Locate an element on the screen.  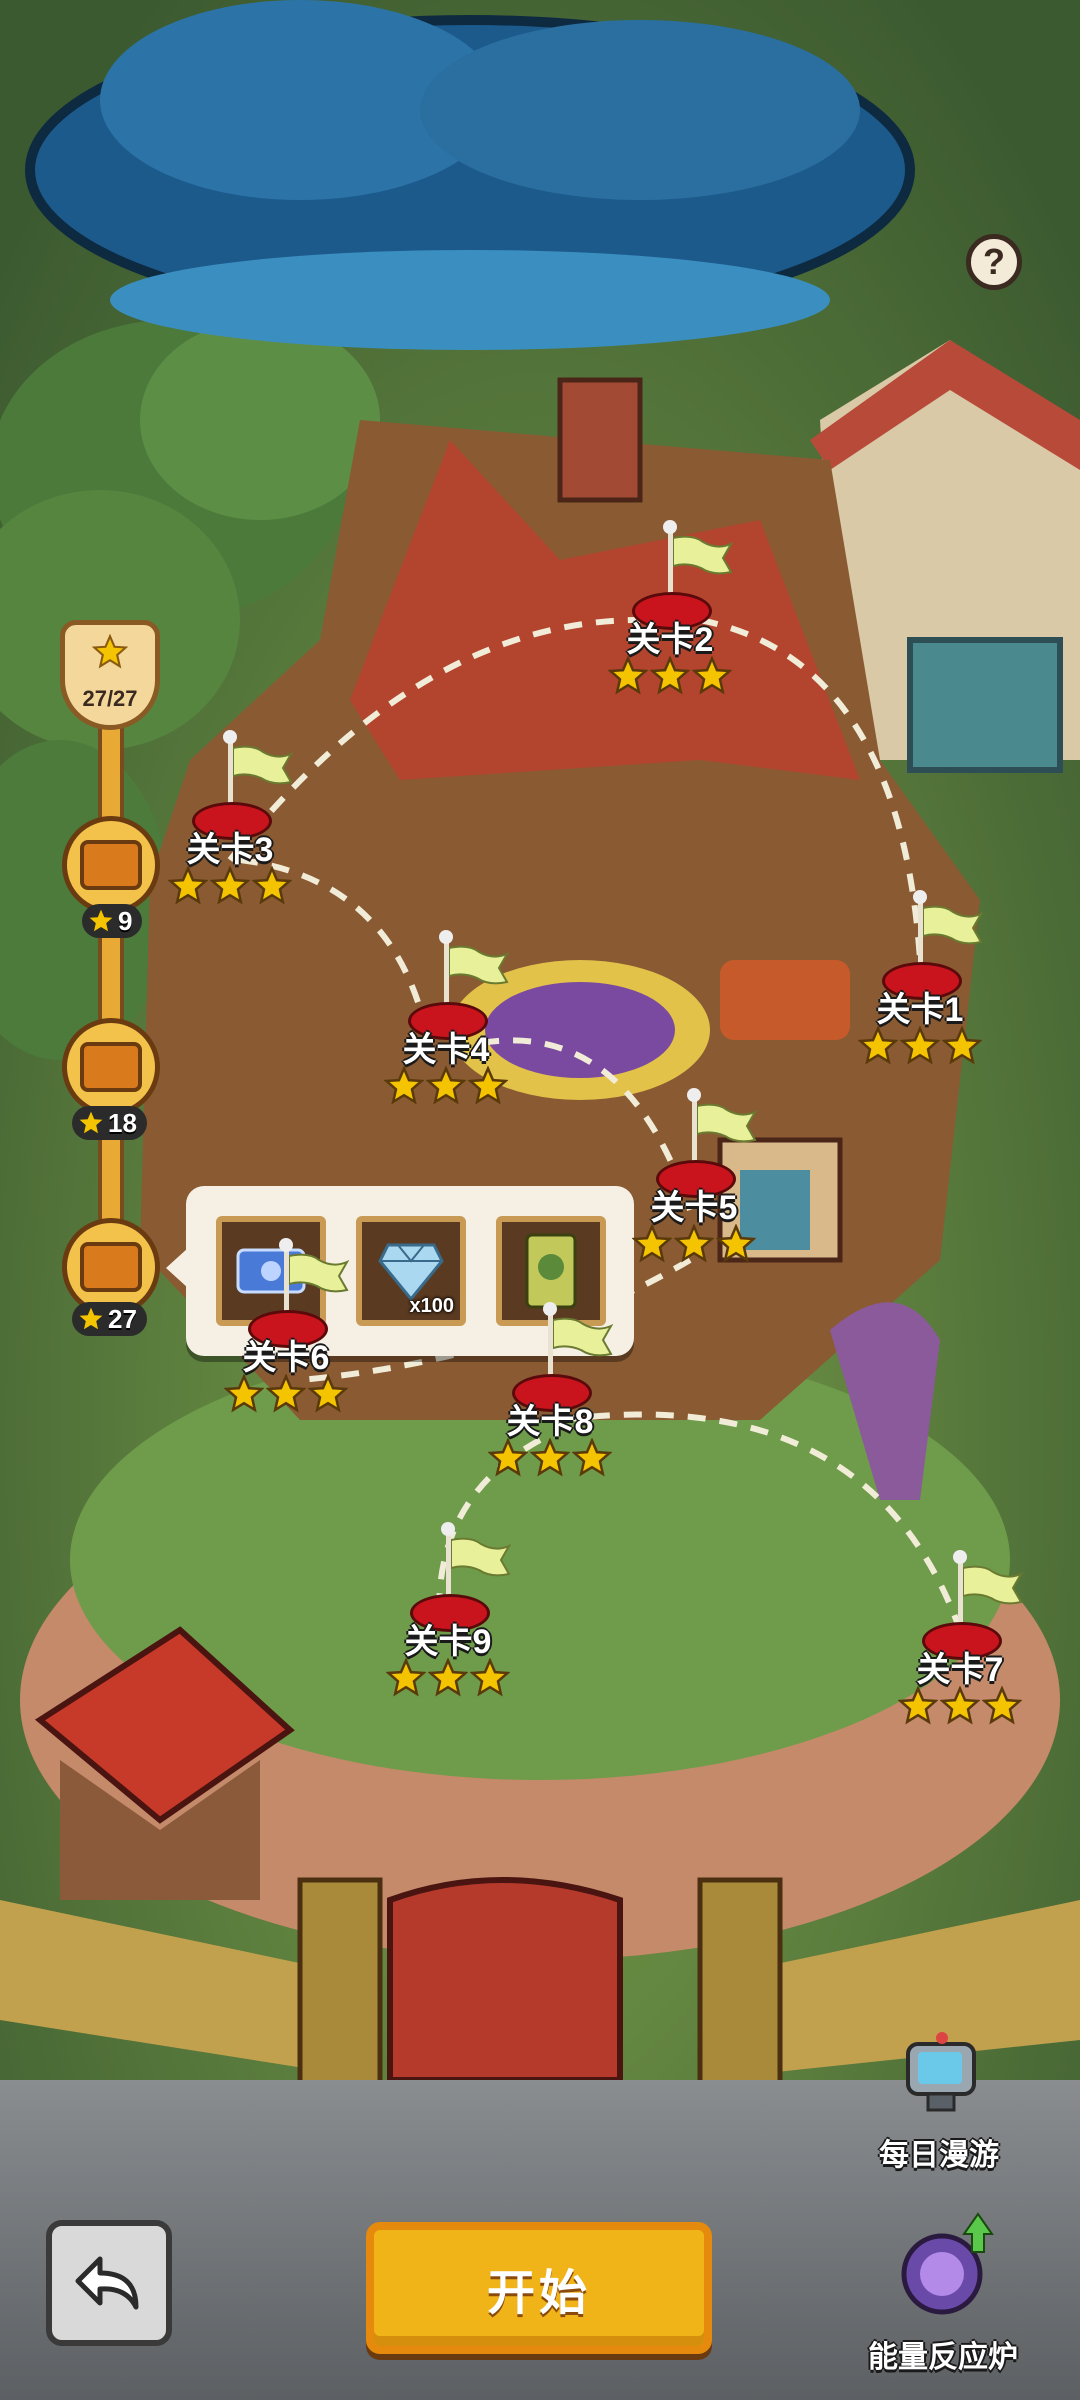
chest-requirement-3: 27 is located at coordinates (109, 1319).